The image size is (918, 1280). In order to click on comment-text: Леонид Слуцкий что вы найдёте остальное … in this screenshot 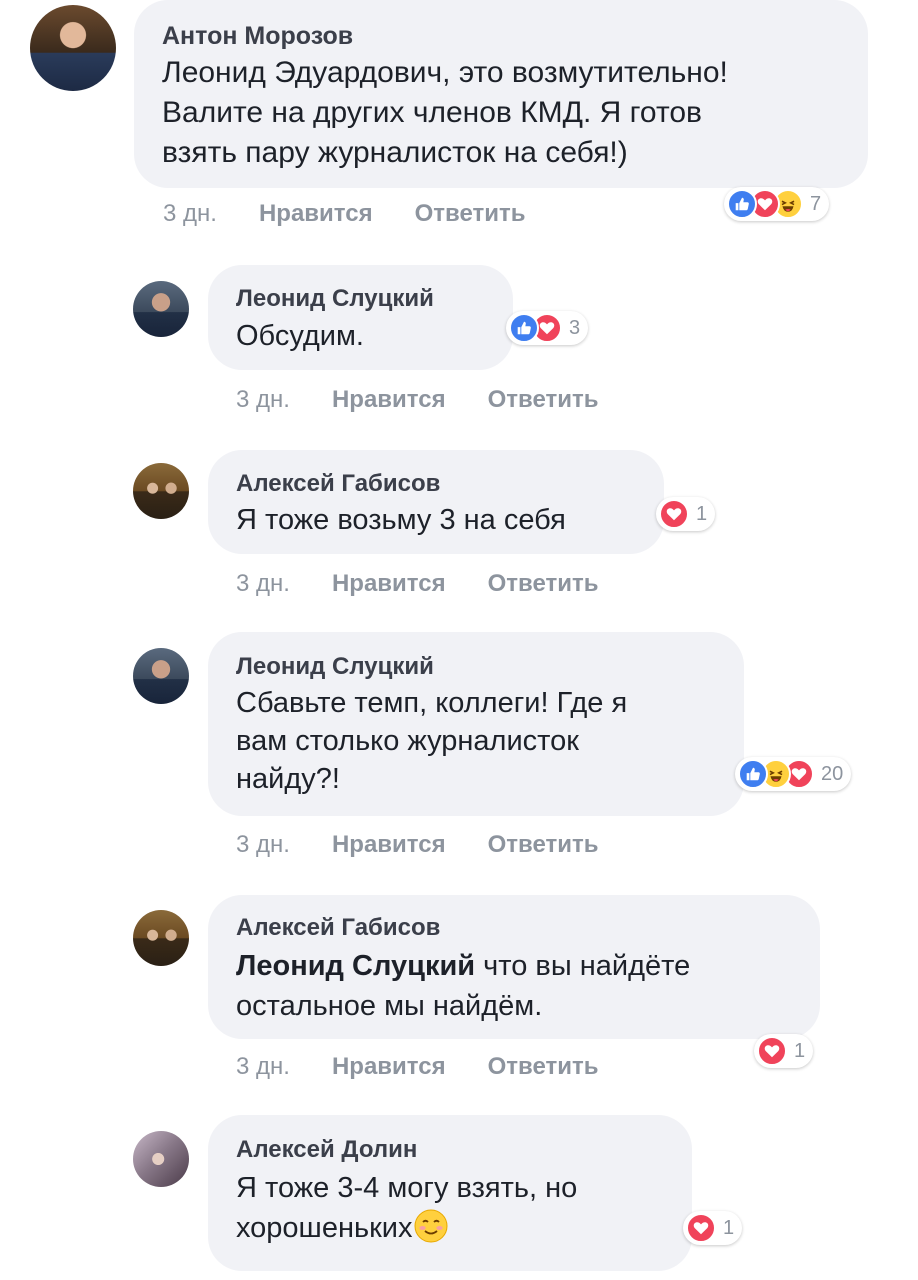, I will do `click(463, 986)`.